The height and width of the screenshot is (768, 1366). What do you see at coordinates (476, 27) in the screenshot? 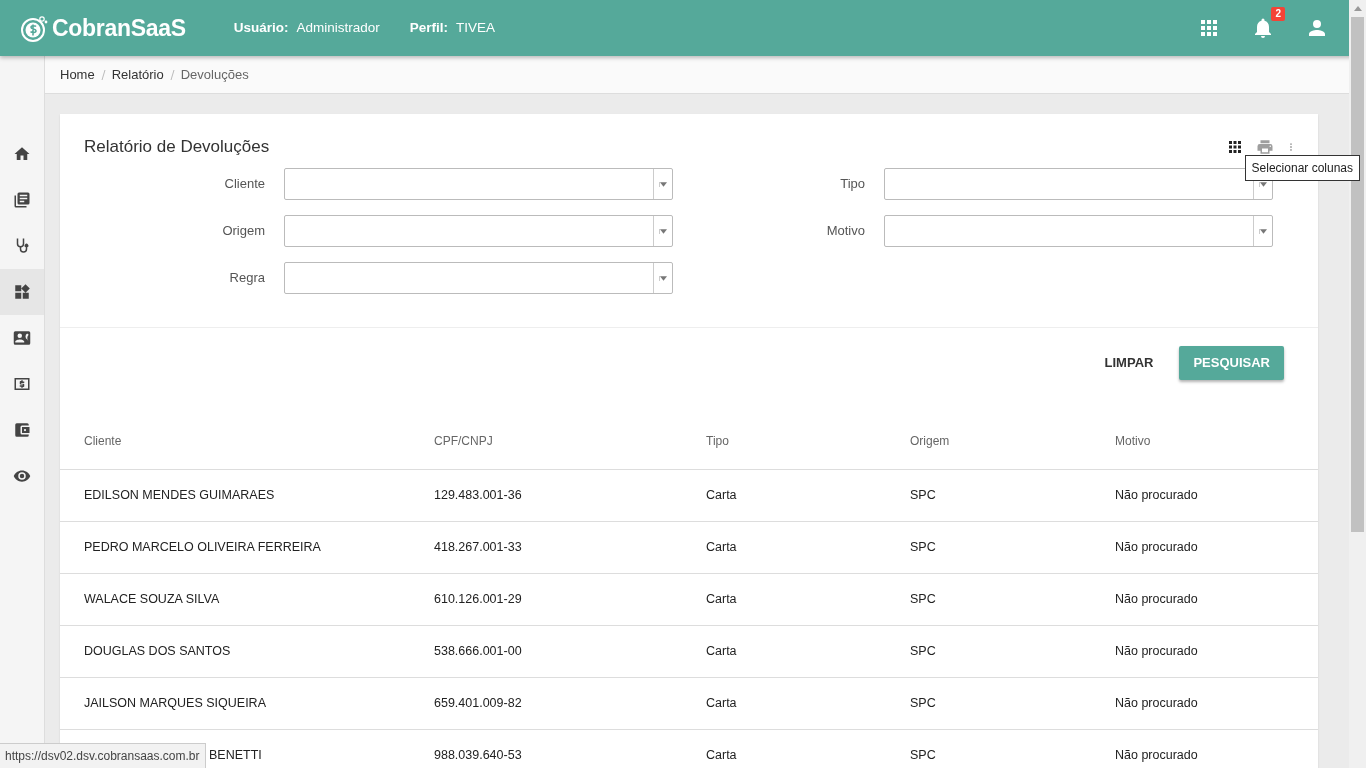
I see `profile-name: TIVEA` at bounding box center [476, 27].